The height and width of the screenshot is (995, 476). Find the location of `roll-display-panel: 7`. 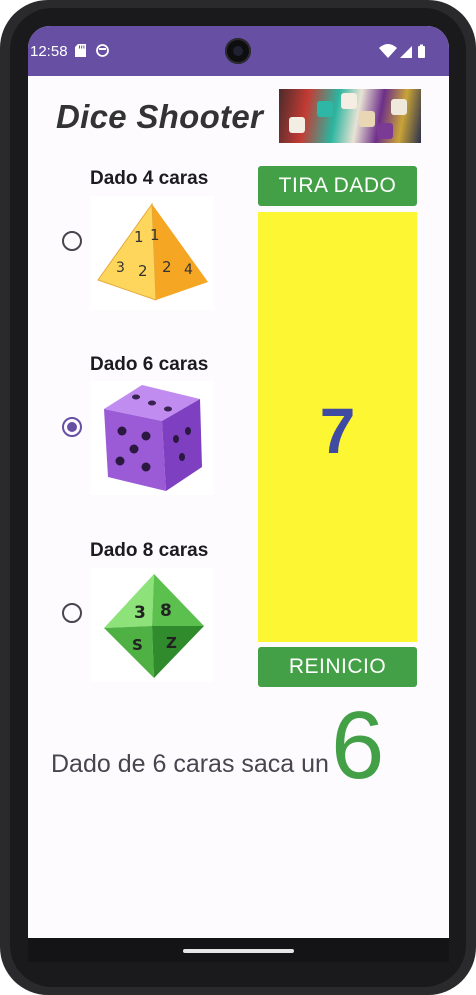

roll-display-panel: 7 is located at coordinates (337, 427).